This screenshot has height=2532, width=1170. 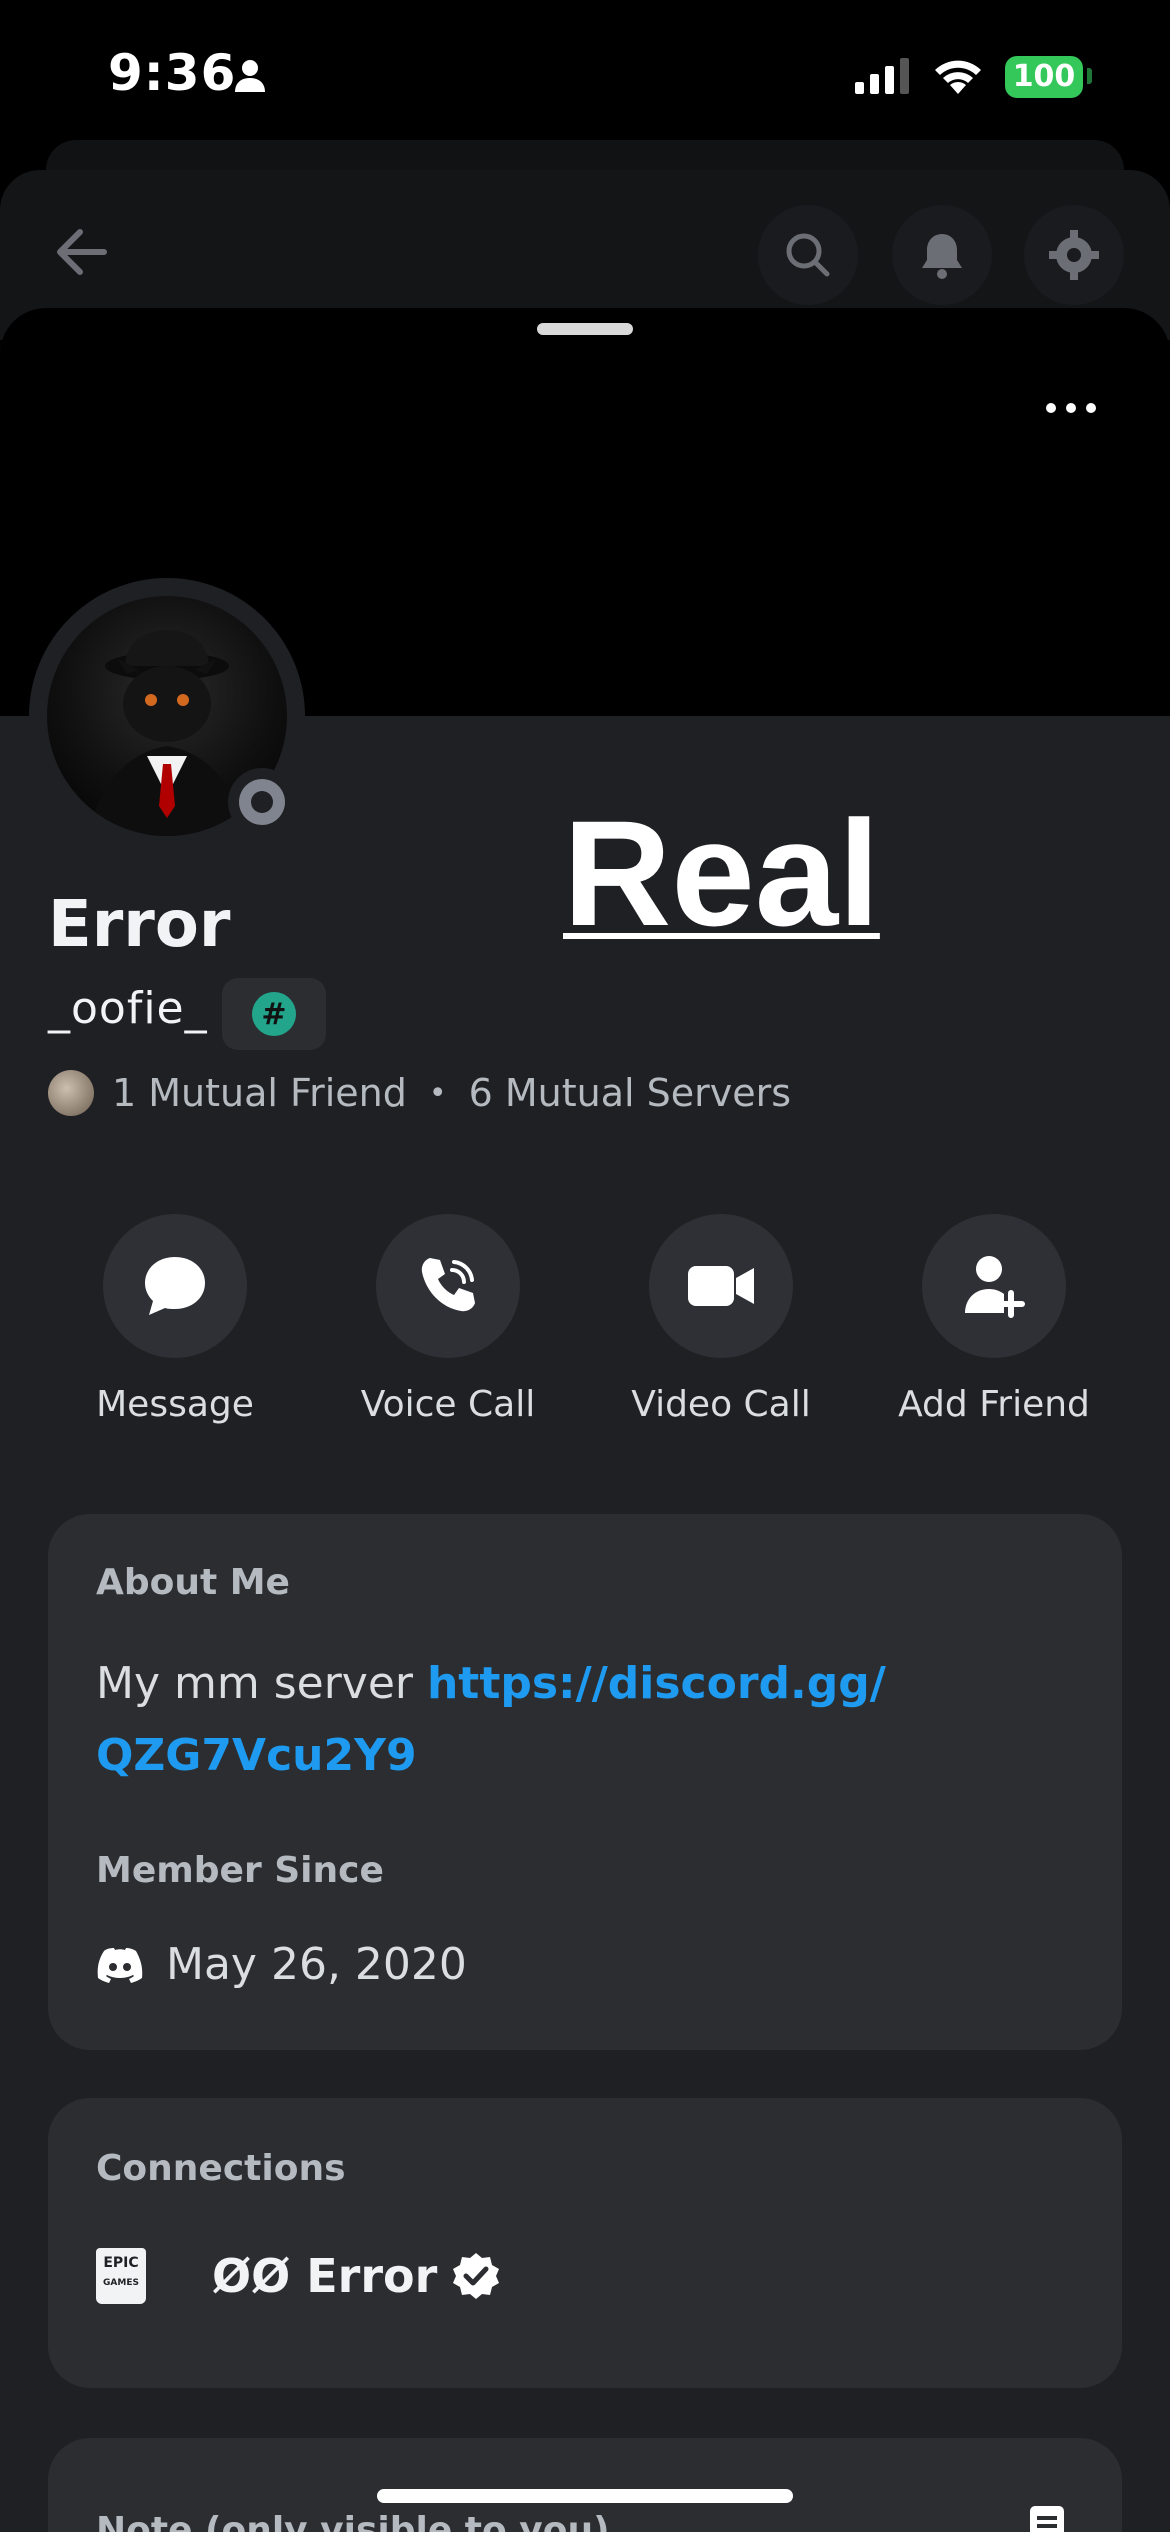 What do you see at coordinates (71, 1093) in the screenshot?
I see `mutual-friend-avatar` at bounding box center [71, 1093].